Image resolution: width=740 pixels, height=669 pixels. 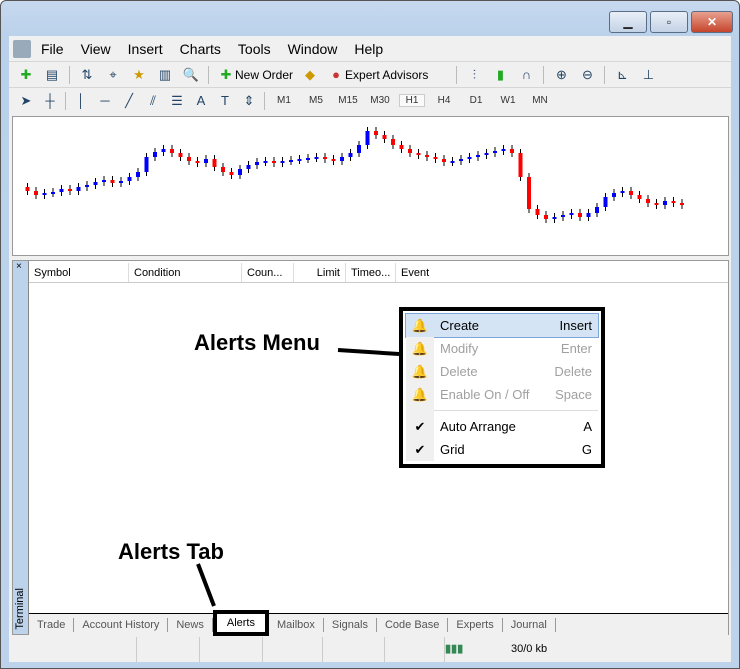 What do you see at coordinates (171, 551) in the screenshot?
I see `annotation-alerts-tab: Alerts Tab` at bounding box center [171, 551].